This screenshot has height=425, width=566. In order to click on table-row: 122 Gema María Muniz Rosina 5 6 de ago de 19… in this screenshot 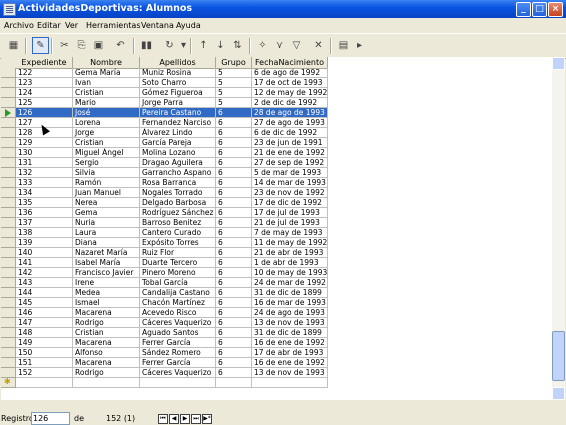, I will do `click(276, 73)`.